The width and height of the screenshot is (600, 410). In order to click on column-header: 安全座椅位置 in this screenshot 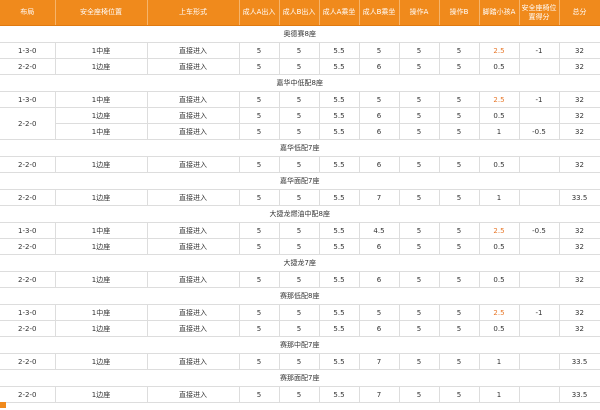, I will do `click(101, 13)`.